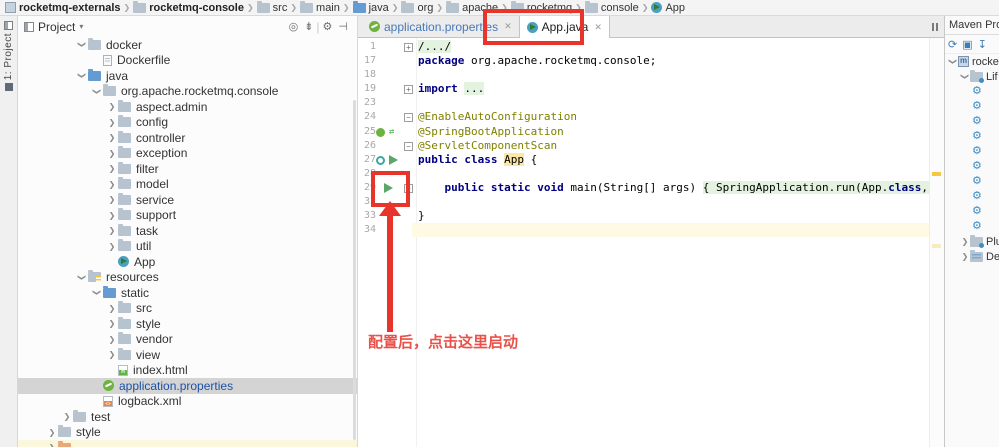 The height and width of the screenshot is (447, 999). I want to click on breadcrumb-item-rocketmq-externals: rocketmq-externals, so click(63, 8).